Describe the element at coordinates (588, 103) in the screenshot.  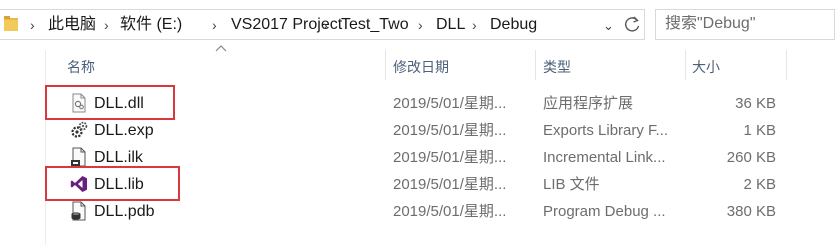
I see `file-type: 应用程序扩展` at that location.